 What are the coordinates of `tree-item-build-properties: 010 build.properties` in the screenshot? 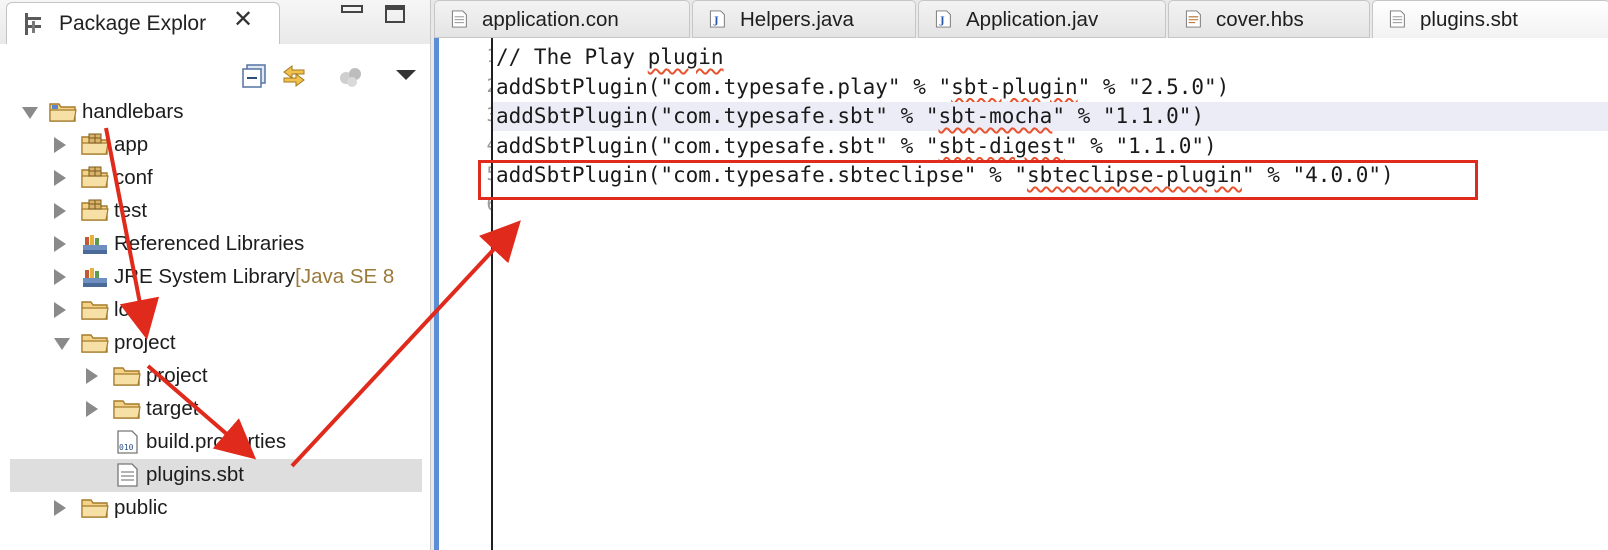 It's located at (216, 442).